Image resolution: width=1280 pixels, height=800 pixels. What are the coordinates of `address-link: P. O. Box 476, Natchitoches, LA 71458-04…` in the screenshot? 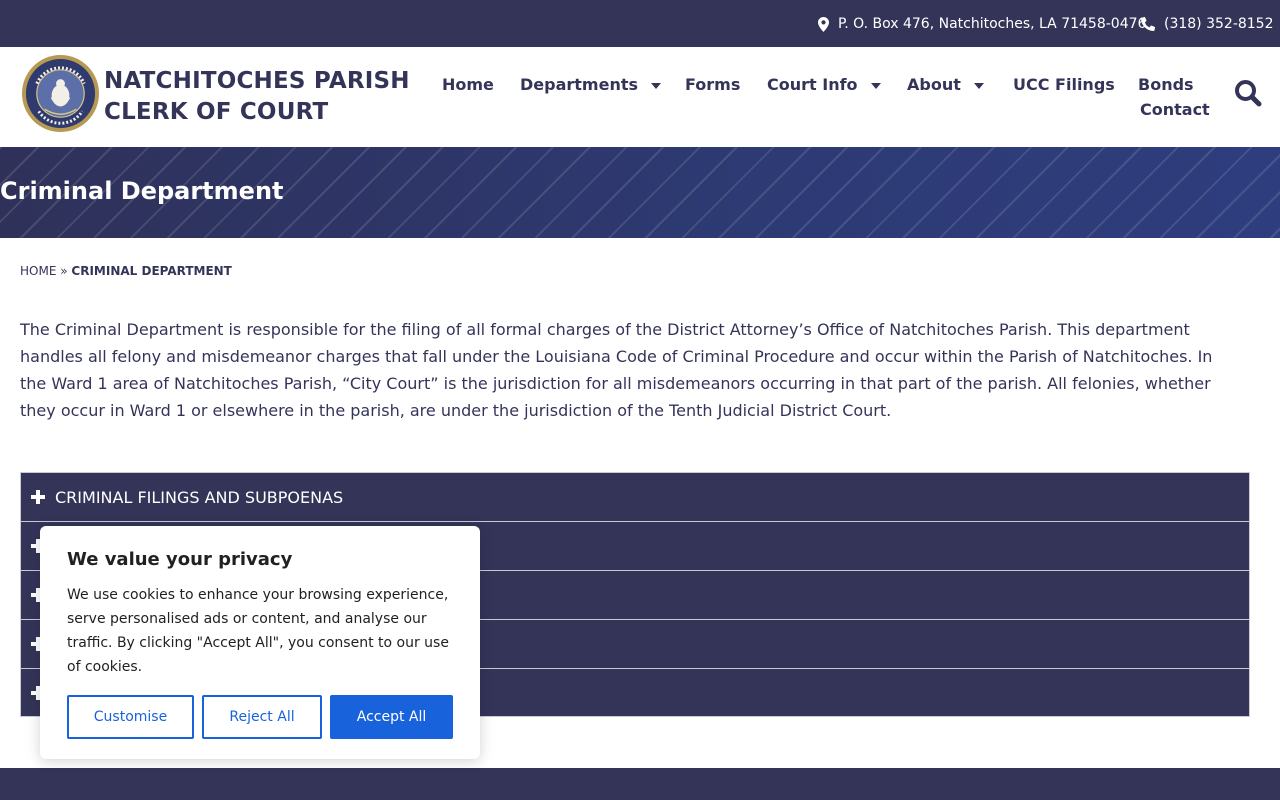 It's located at (982, 24).